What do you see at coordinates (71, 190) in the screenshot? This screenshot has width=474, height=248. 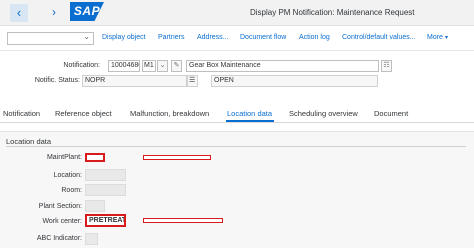 I see `room-label: Room:` at bounding box center [71, 190].